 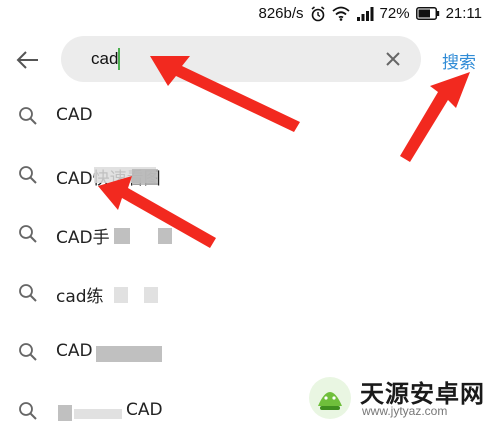 I want to click on search-input: cad, so click(x=241, y=59).